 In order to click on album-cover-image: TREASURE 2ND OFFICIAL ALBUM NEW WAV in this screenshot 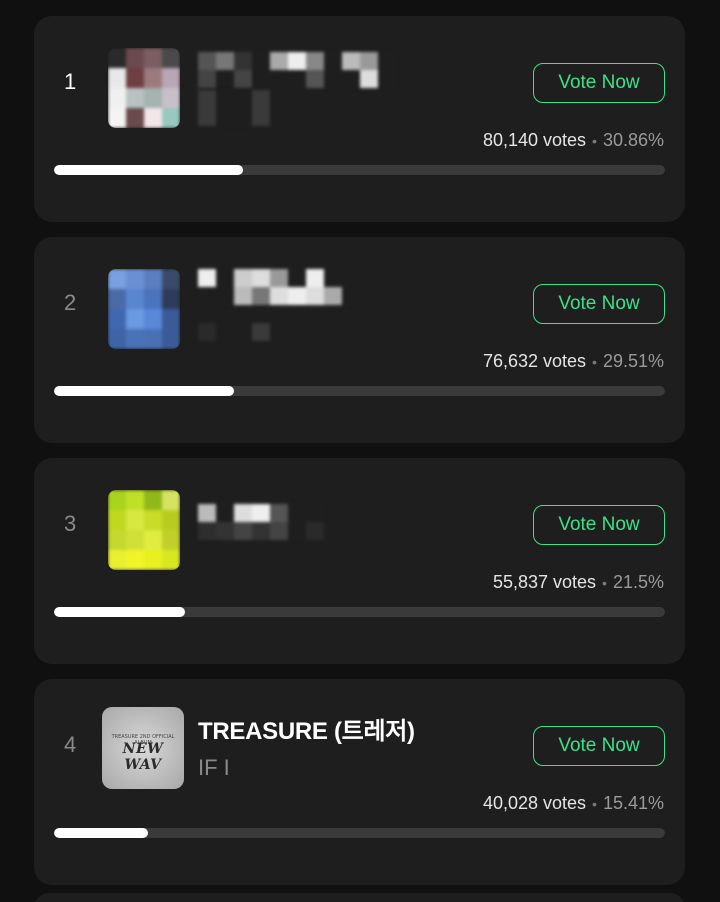, I will do `click(143, 748)`.